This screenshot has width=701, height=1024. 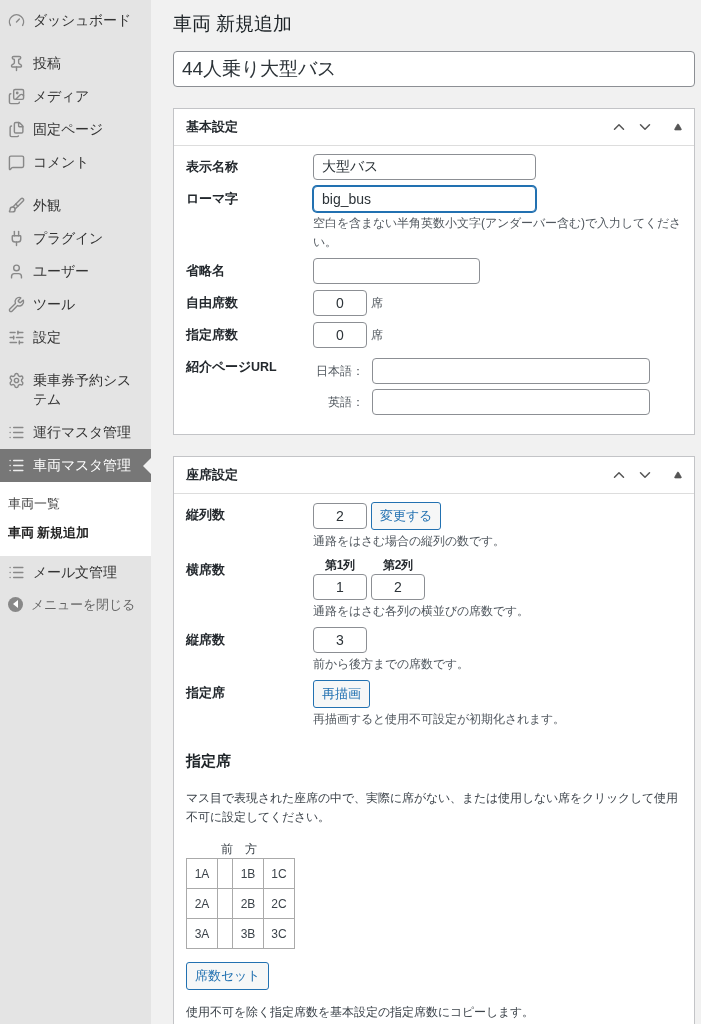 What do you see at coordinates (202, 903) in the screenshot?
I see `seat-cell: 2A` at bounding box center [202, 903].